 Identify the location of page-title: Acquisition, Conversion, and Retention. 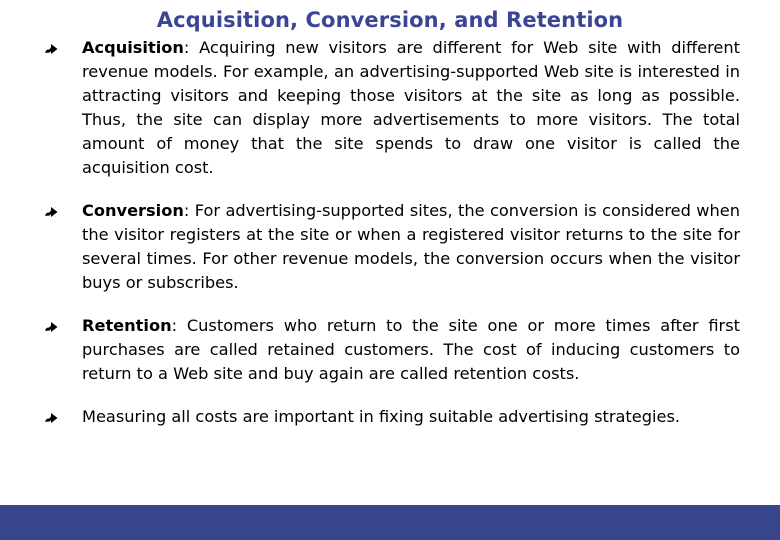
(390, 20).